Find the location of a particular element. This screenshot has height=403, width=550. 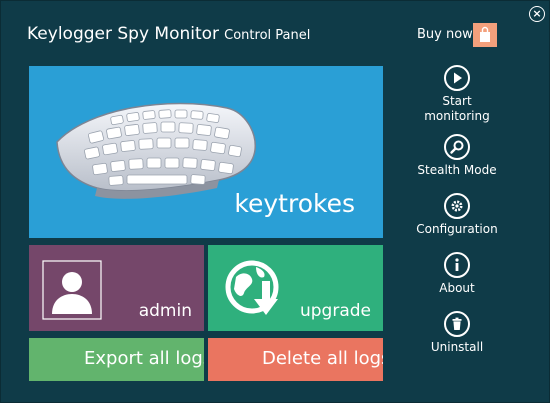

about-button: About is located at coordinates (457, 274).